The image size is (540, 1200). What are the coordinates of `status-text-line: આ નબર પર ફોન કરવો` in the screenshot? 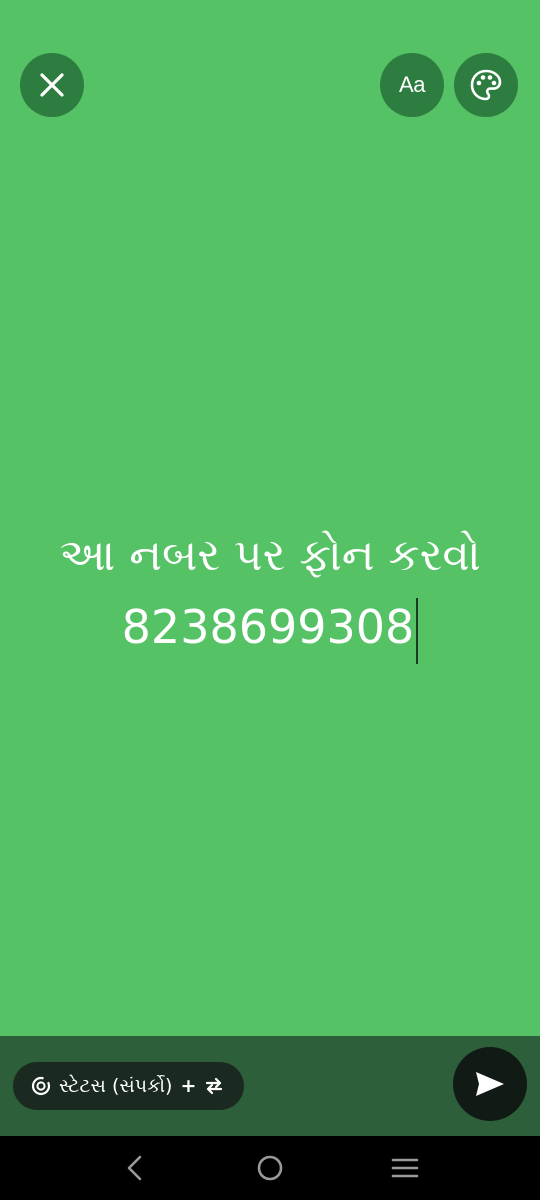 It's located at (270, 555).